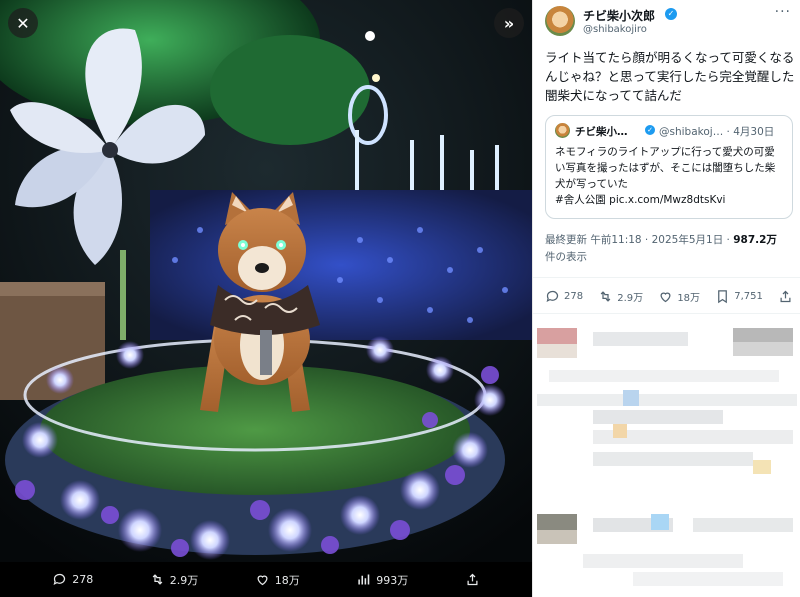  Describe the element at coordinates (574, 296) in the screenshot. I see `reply-count: 278` at that location.